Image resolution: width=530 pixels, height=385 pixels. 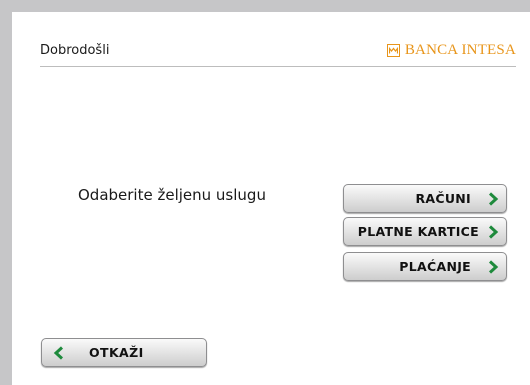 What do you see at coordinates (172, 195) in the screenshot?
I see `service-prompt: Odaberite željenu uslugu` at bounding box center [172, 195].